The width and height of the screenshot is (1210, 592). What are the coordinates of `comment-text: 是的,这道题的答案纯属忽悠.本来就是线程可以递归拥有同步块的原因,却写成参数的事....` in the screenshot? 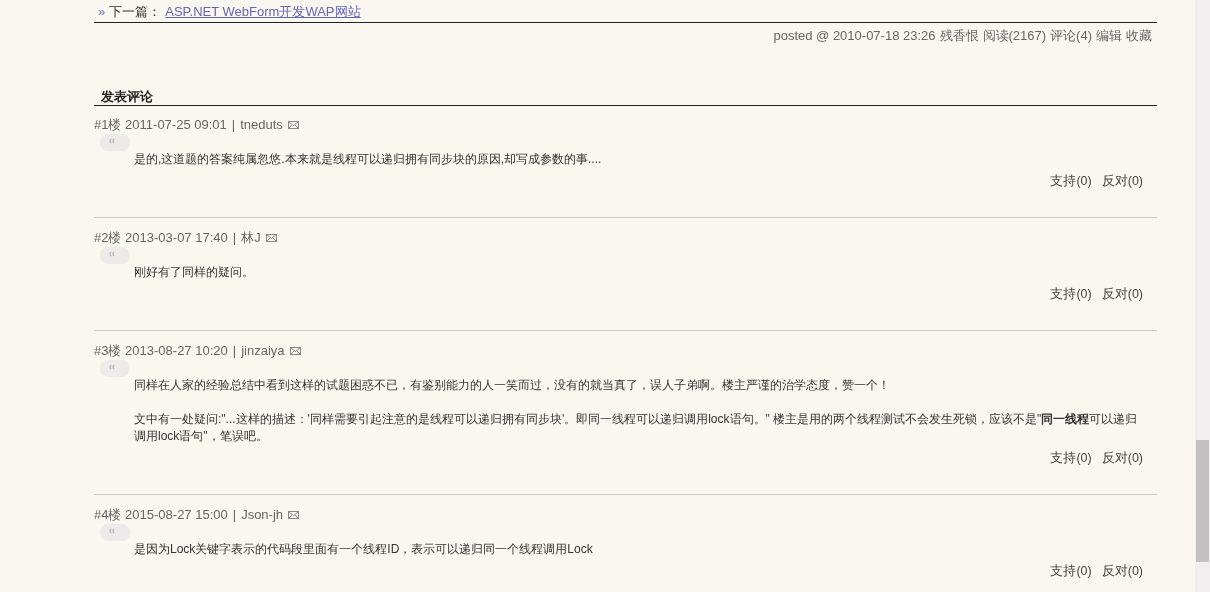 It's located at (368, 159).